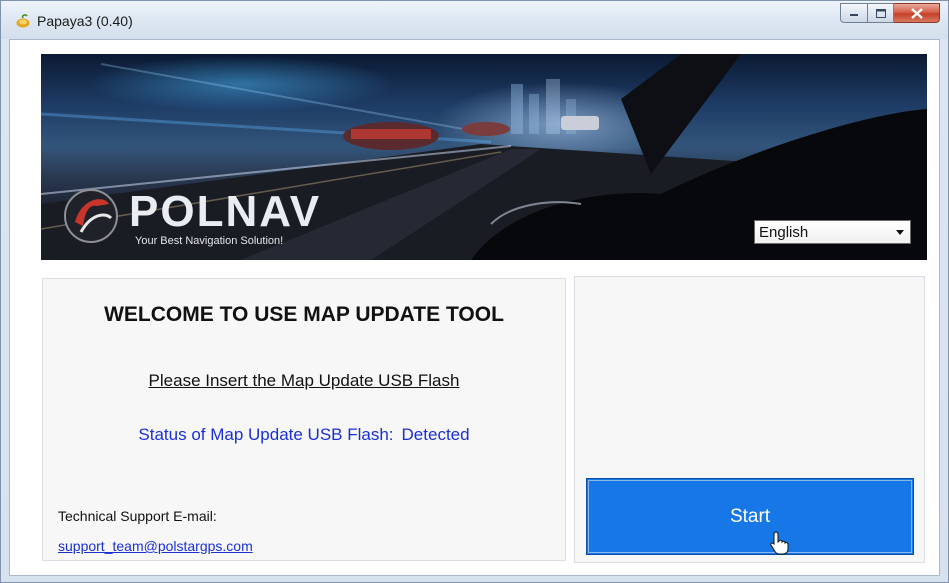  I want to click on support-label: Technical Support E-mail:, so click(137, 516).